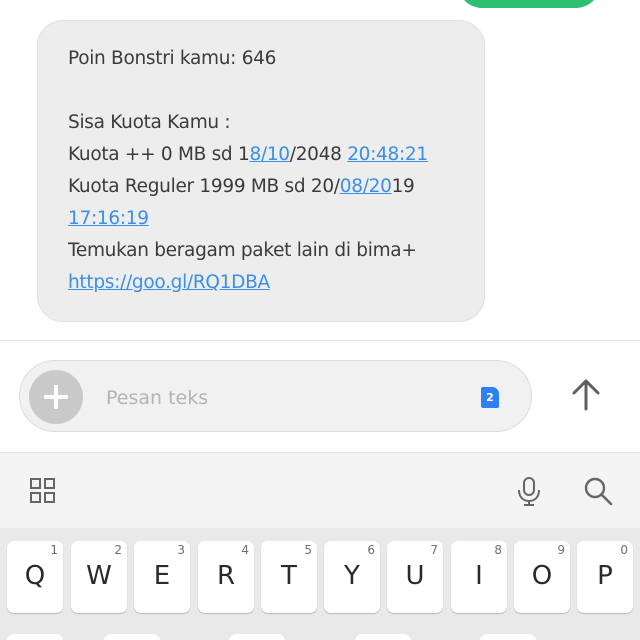 The width and height of the screenshot is (640, 640). I want to click on key-e: E3, so click(162, 577).